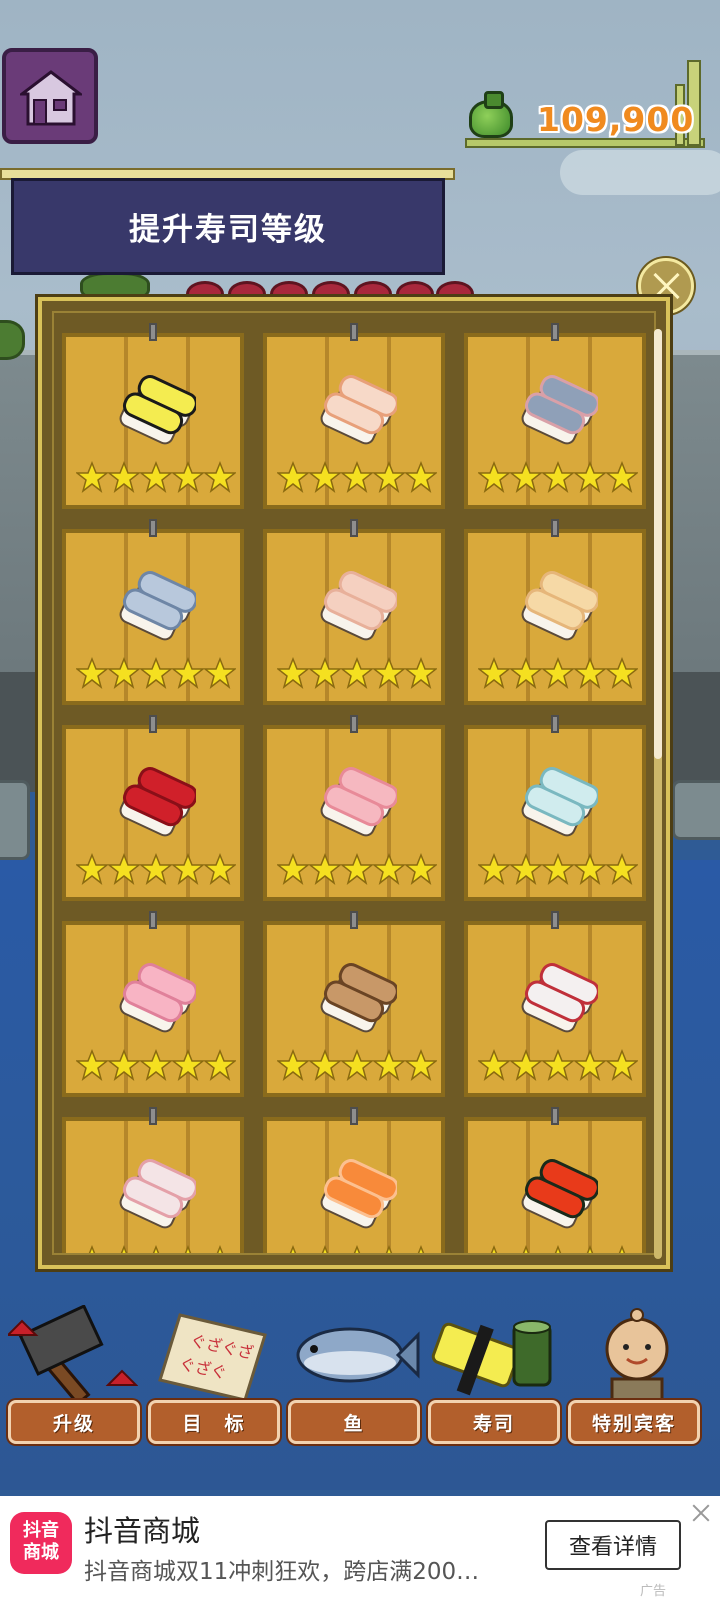 This screenshot has width=720, height=1600. What do you see at coordinates (360, 1548) in the screenshot?
I see `ad-banner: 抖音 商城 抖音商城 抖音商城双11冲刺狂欢，跨店满200… 查看详情 广告` at bounding box center [360, 1548].